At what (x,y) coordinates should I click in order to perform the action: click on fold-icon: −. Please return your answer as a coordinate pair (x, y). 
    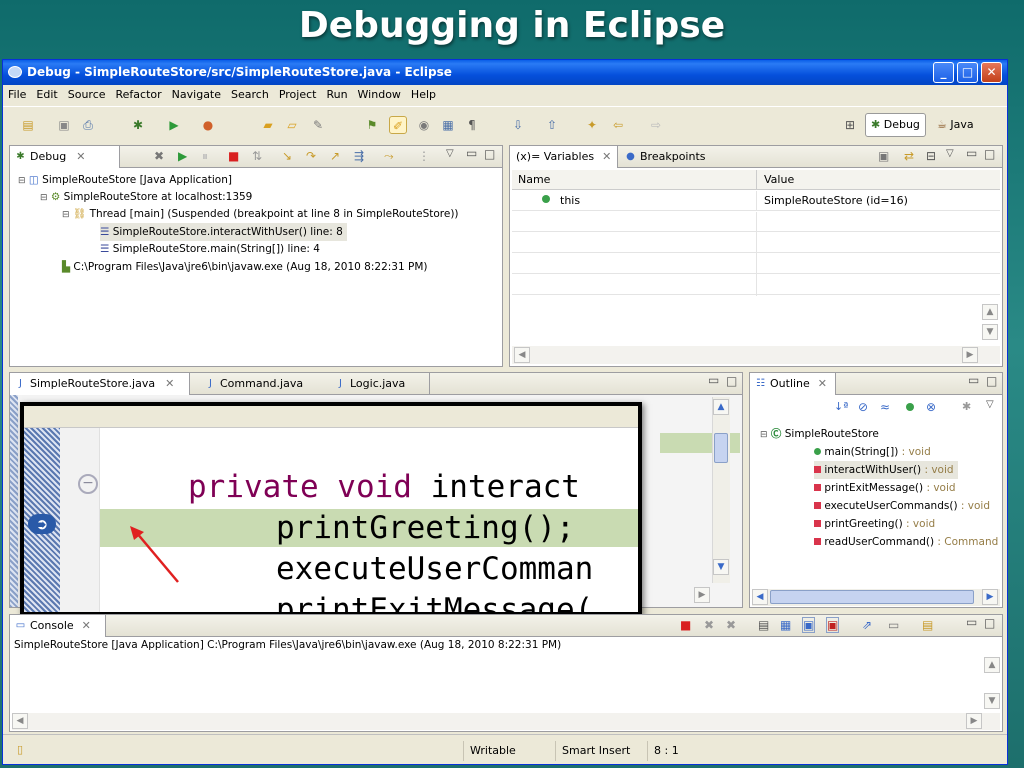
    Looking at the image, I should click on (88, 484).